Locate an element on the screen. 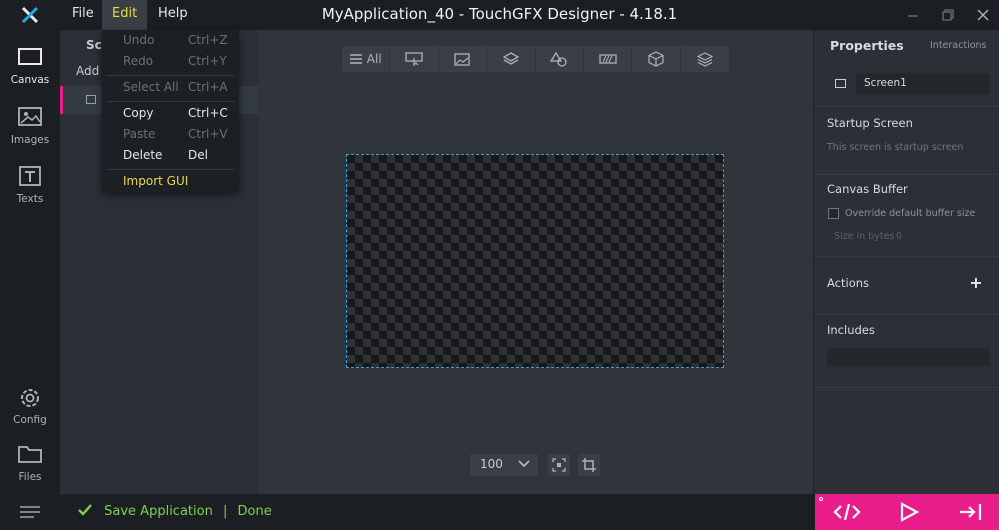  includes-field is located at coordinates (908, 357).